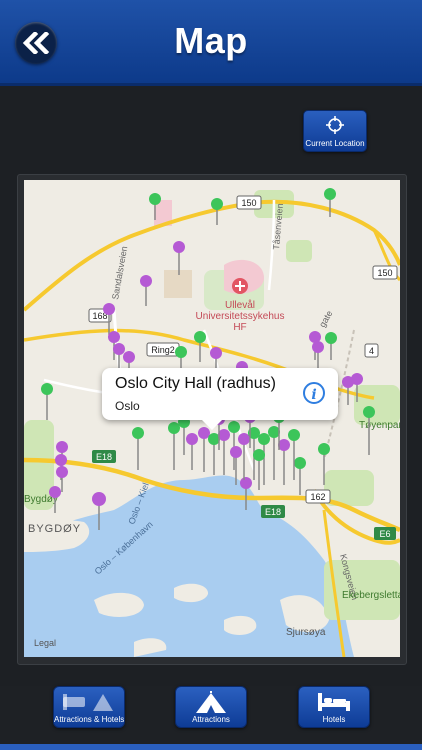 Image resolution: width=422 pixels, height=750 pixels. What do you see at coordinates (306, 632) in the screenshot?
I see `area-label-sjursoya: Sjursøya` at bounding box center [306, 632].